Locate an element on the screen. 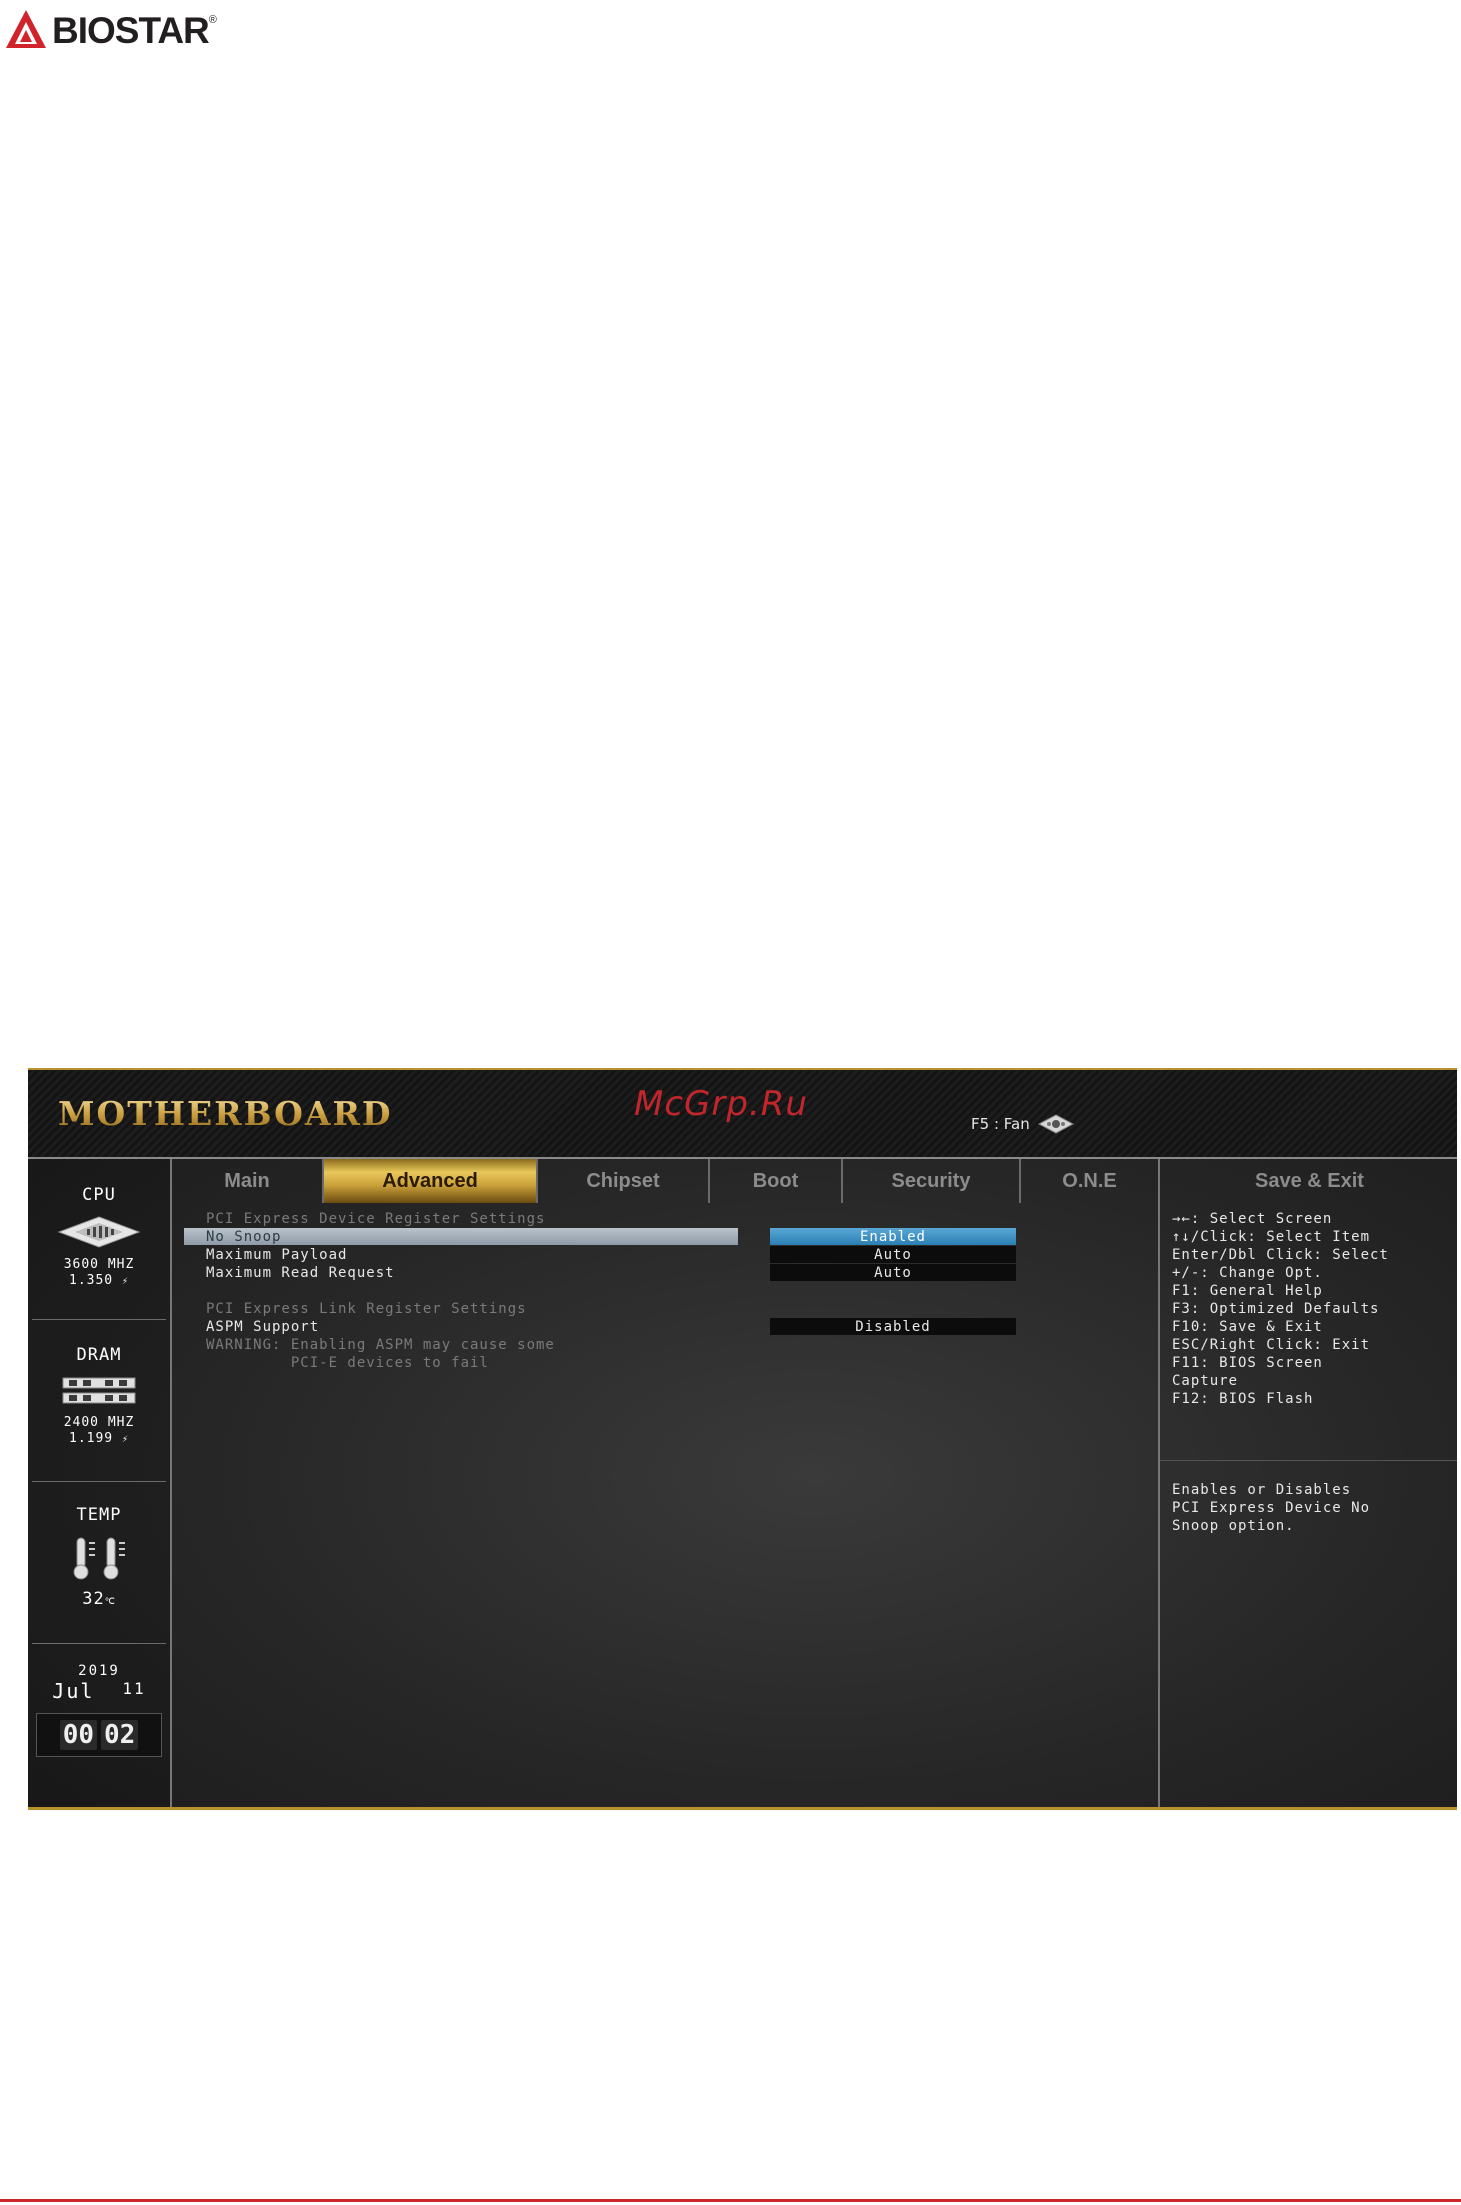 This screenshot has height=2205, width=1461. help-key-line: Capture is located at coordinates (1205, 1381).